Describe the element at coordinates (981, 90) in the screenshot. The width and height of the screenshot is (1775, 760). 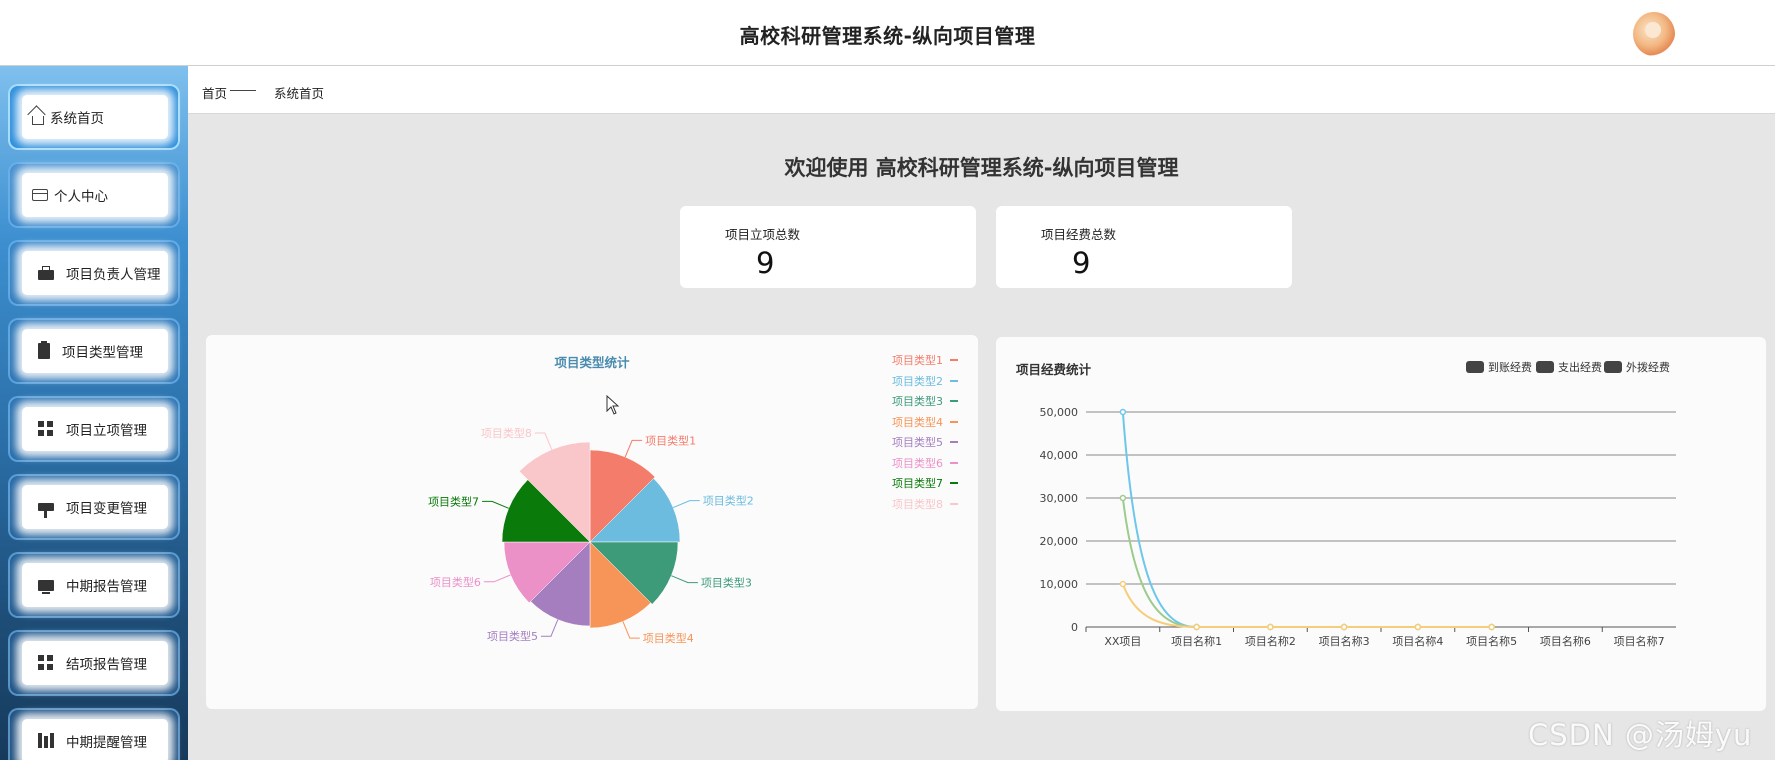
I see `breadcrumb: 首页 系统首页` at that location.